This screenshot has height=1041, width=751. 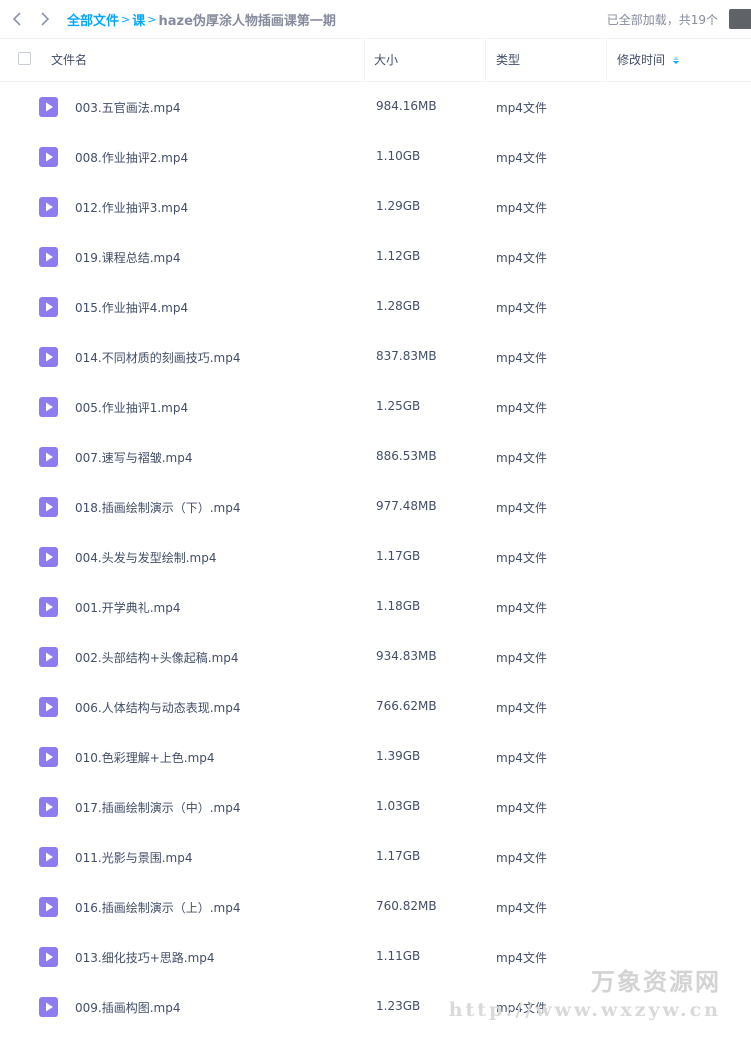 What do you see at coordinates (145, 557) in the screenshot?
I see `file-name: 004.头发与发型绘制.mp4` at bounding box center [145, 557].